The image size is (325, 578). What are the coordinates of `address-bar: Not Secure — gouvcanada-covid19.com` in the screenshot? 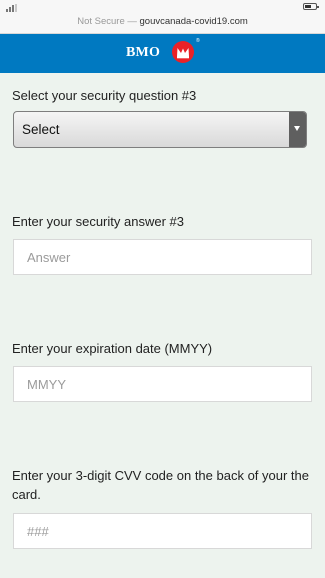 It's located at (162, 21).